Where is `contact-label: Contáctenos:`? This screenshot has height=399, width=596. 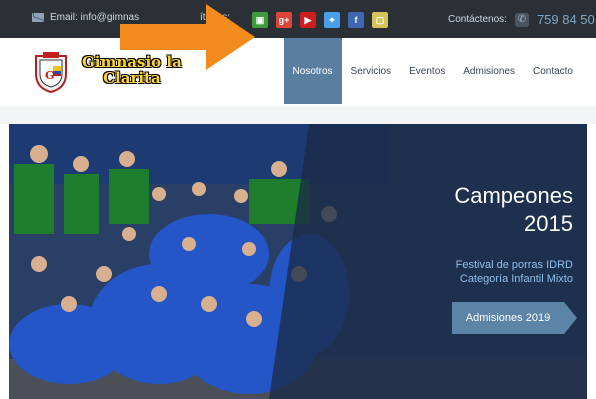 contact-label: Contáctenos: is located at coordinates (477, 19).